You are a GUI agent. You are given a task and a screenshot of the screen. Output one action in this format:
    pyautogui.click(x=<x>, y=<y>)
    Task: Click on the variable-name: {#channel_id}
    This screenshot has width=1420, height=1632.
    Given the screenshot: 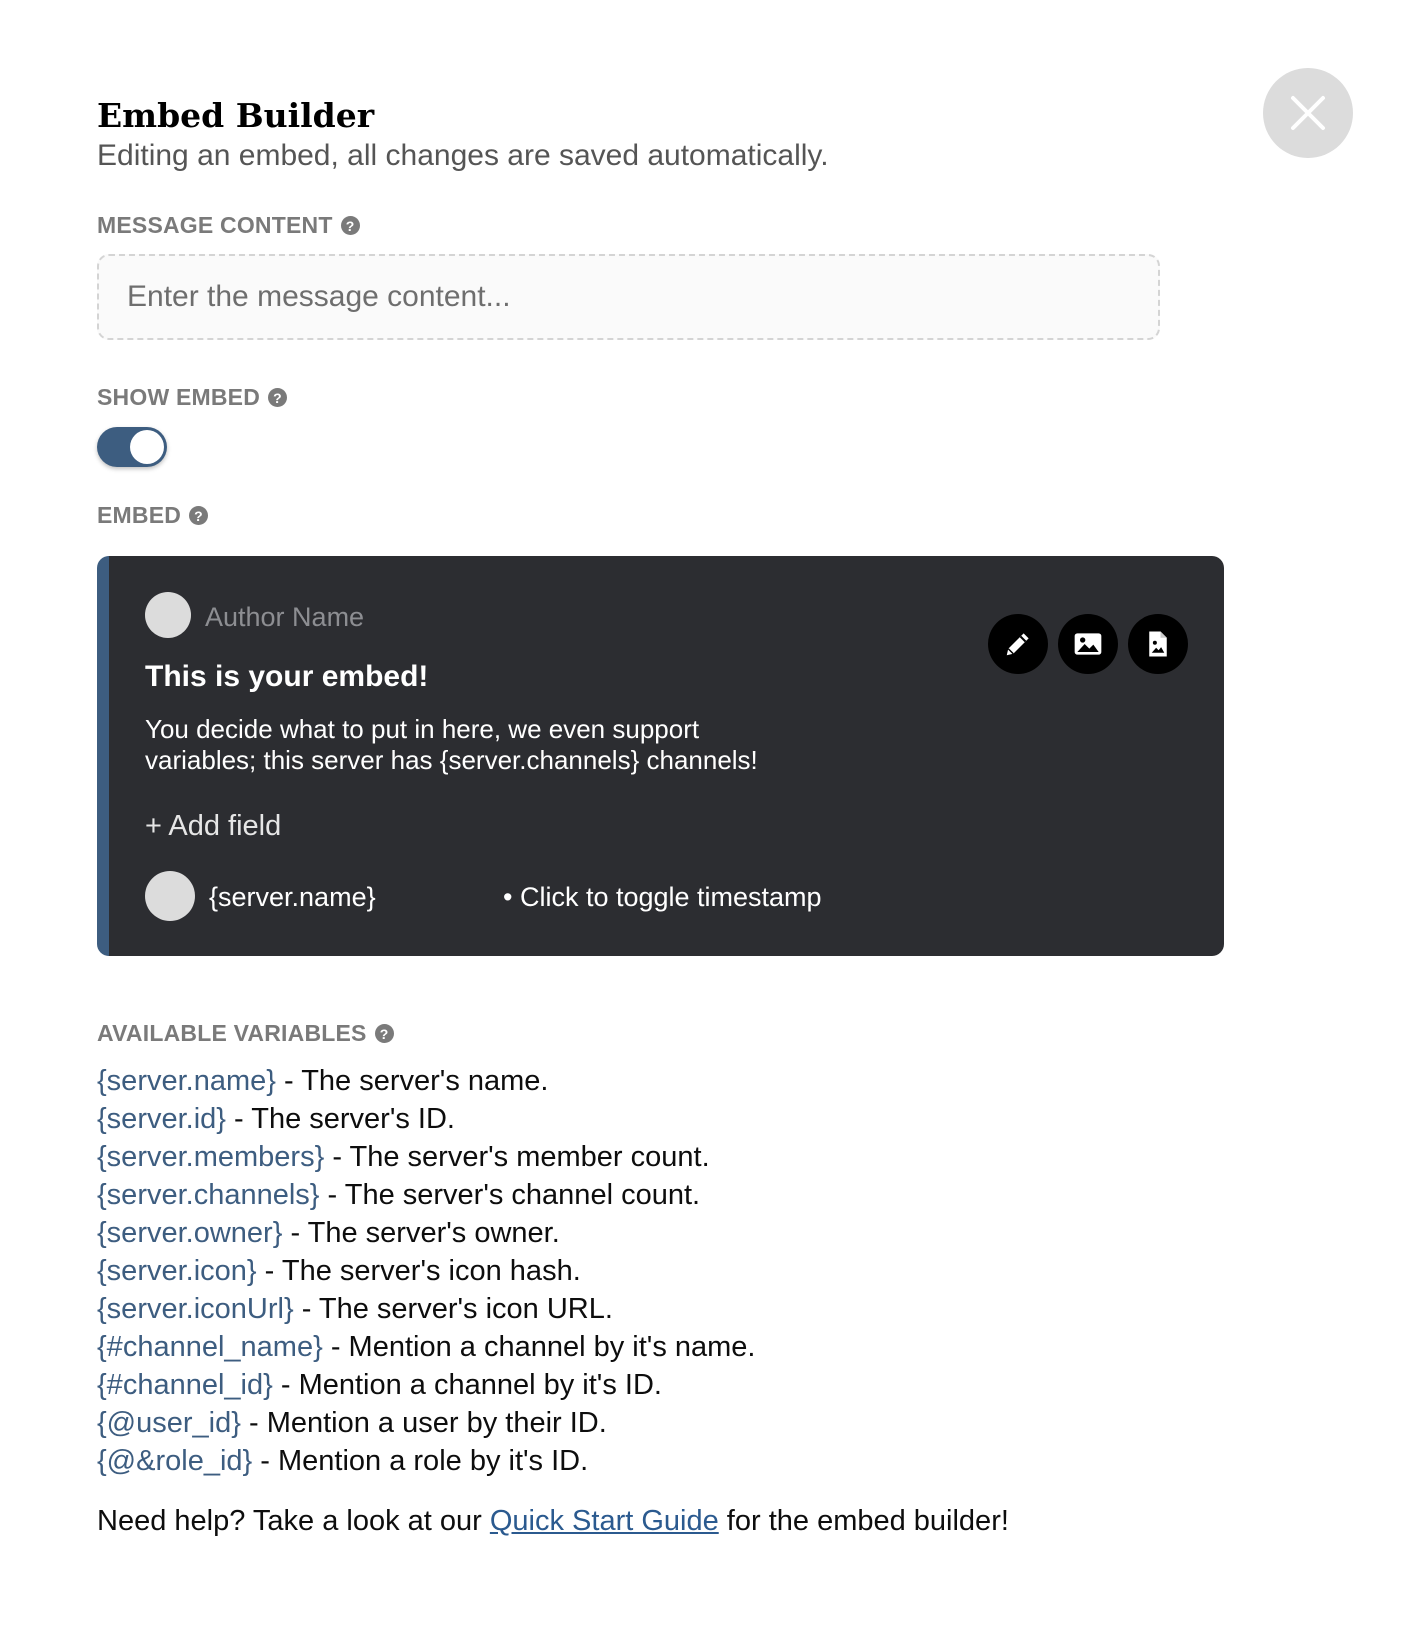 What is the action you would take?
    pyautogui.click(x=185, y=1385)
    